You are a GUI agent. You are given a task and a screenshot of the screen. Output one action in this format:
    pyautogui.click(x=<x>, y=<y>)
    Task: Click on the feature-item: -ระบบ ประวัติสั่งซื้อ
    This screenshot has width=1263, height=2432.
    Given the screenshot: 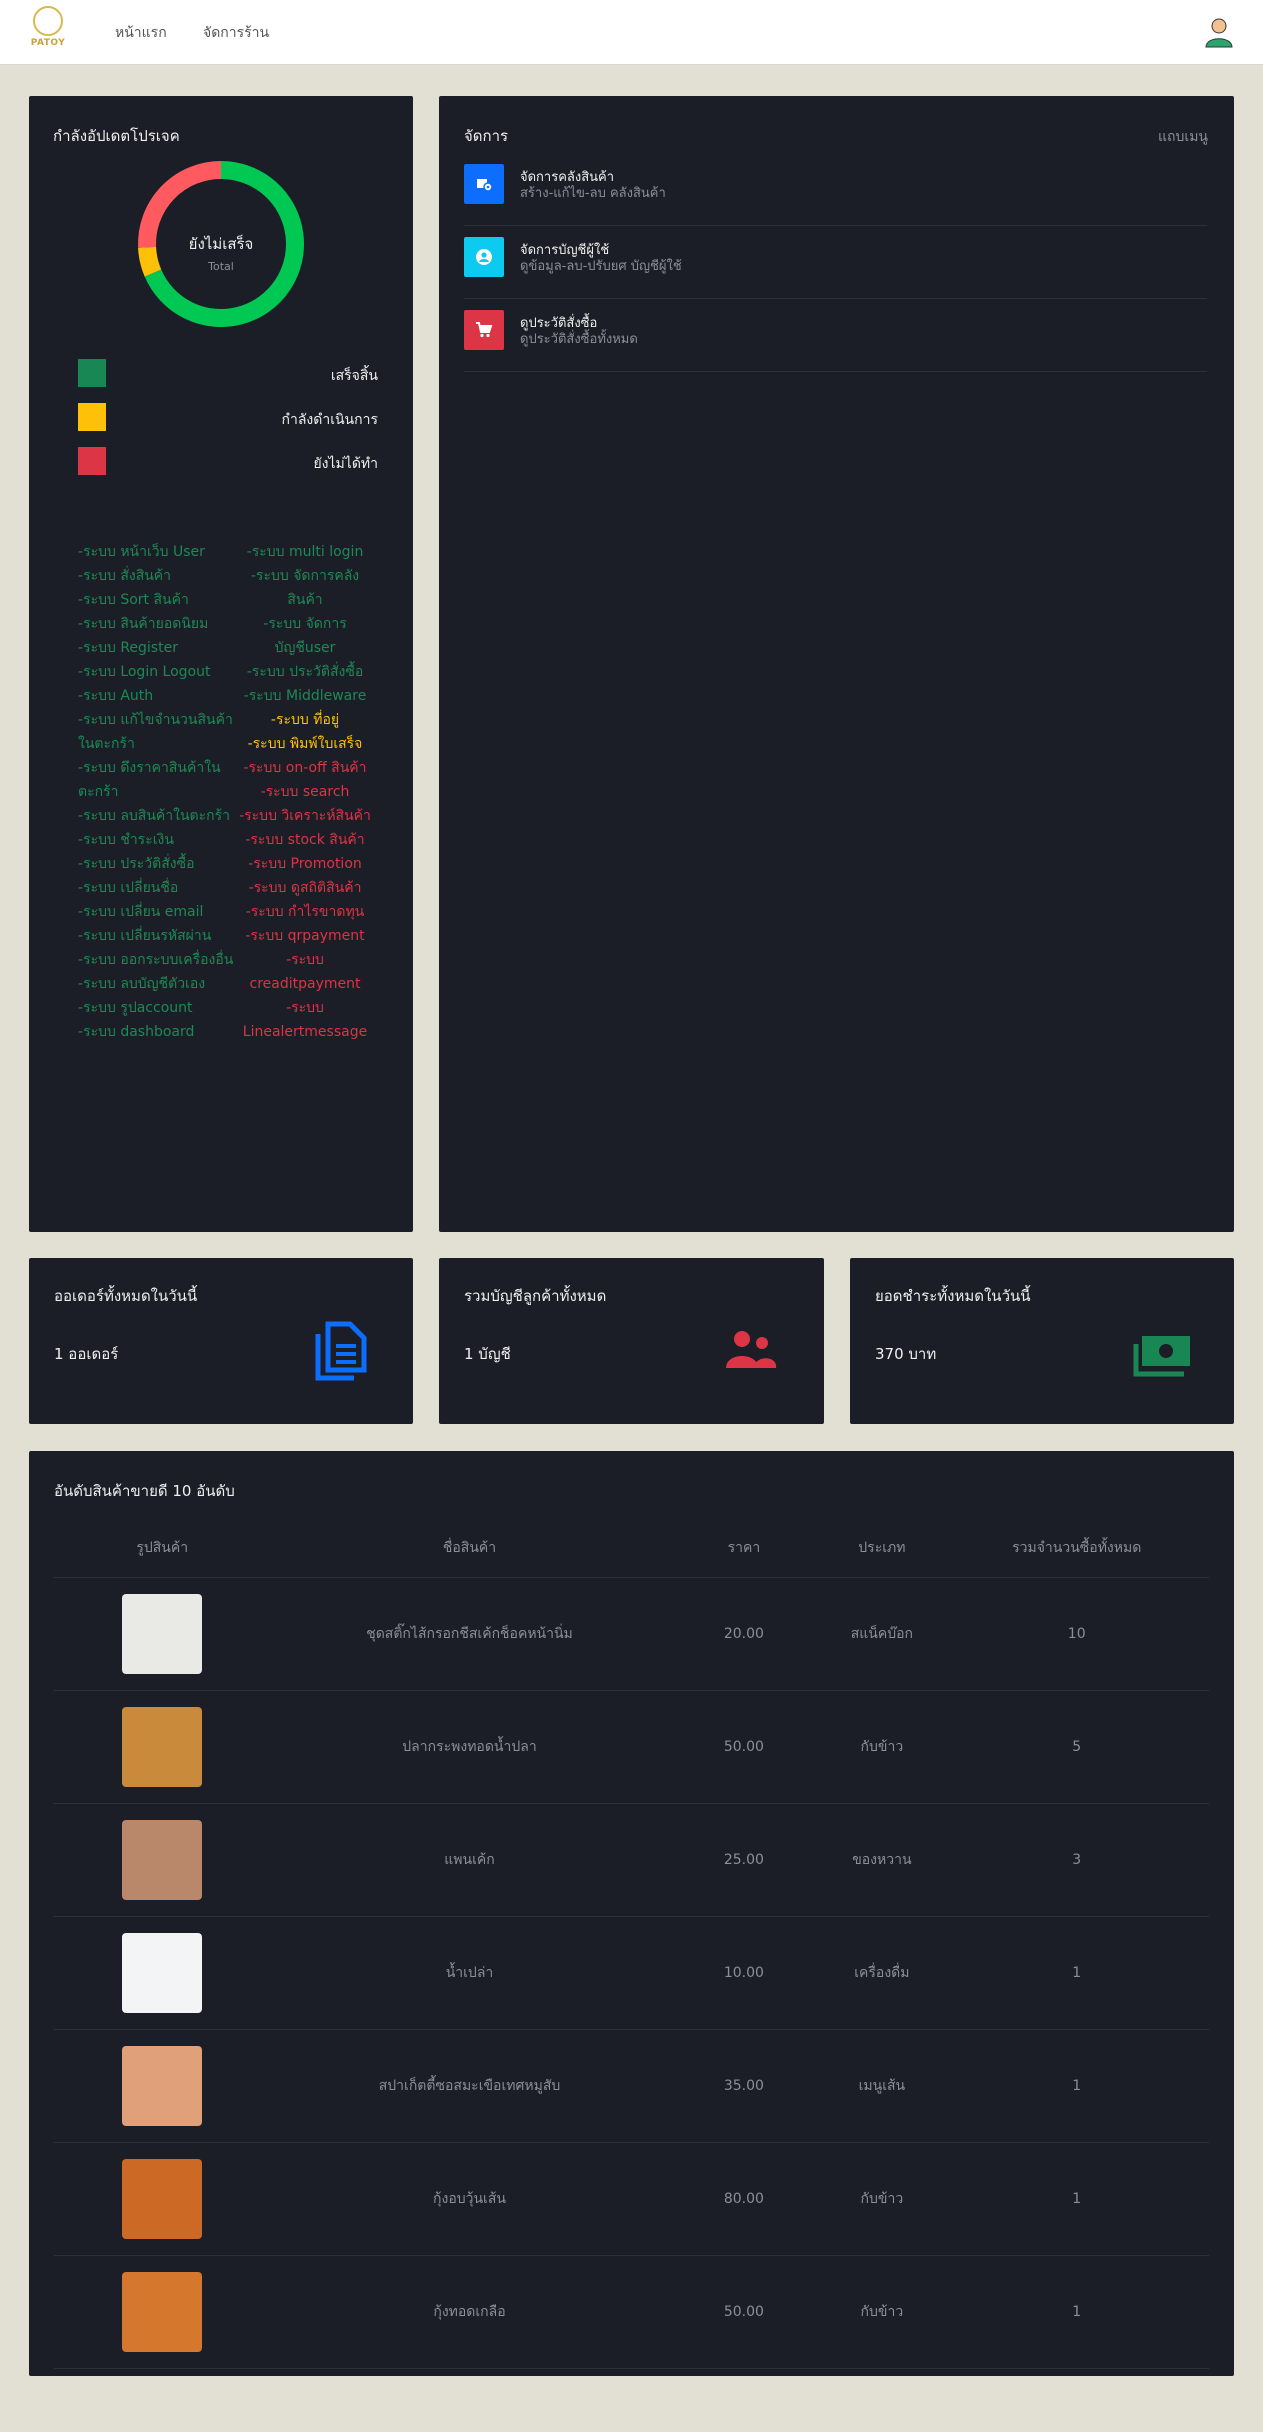 What is the action you would take?
    pyautogui.click(x=305, y=672)
    